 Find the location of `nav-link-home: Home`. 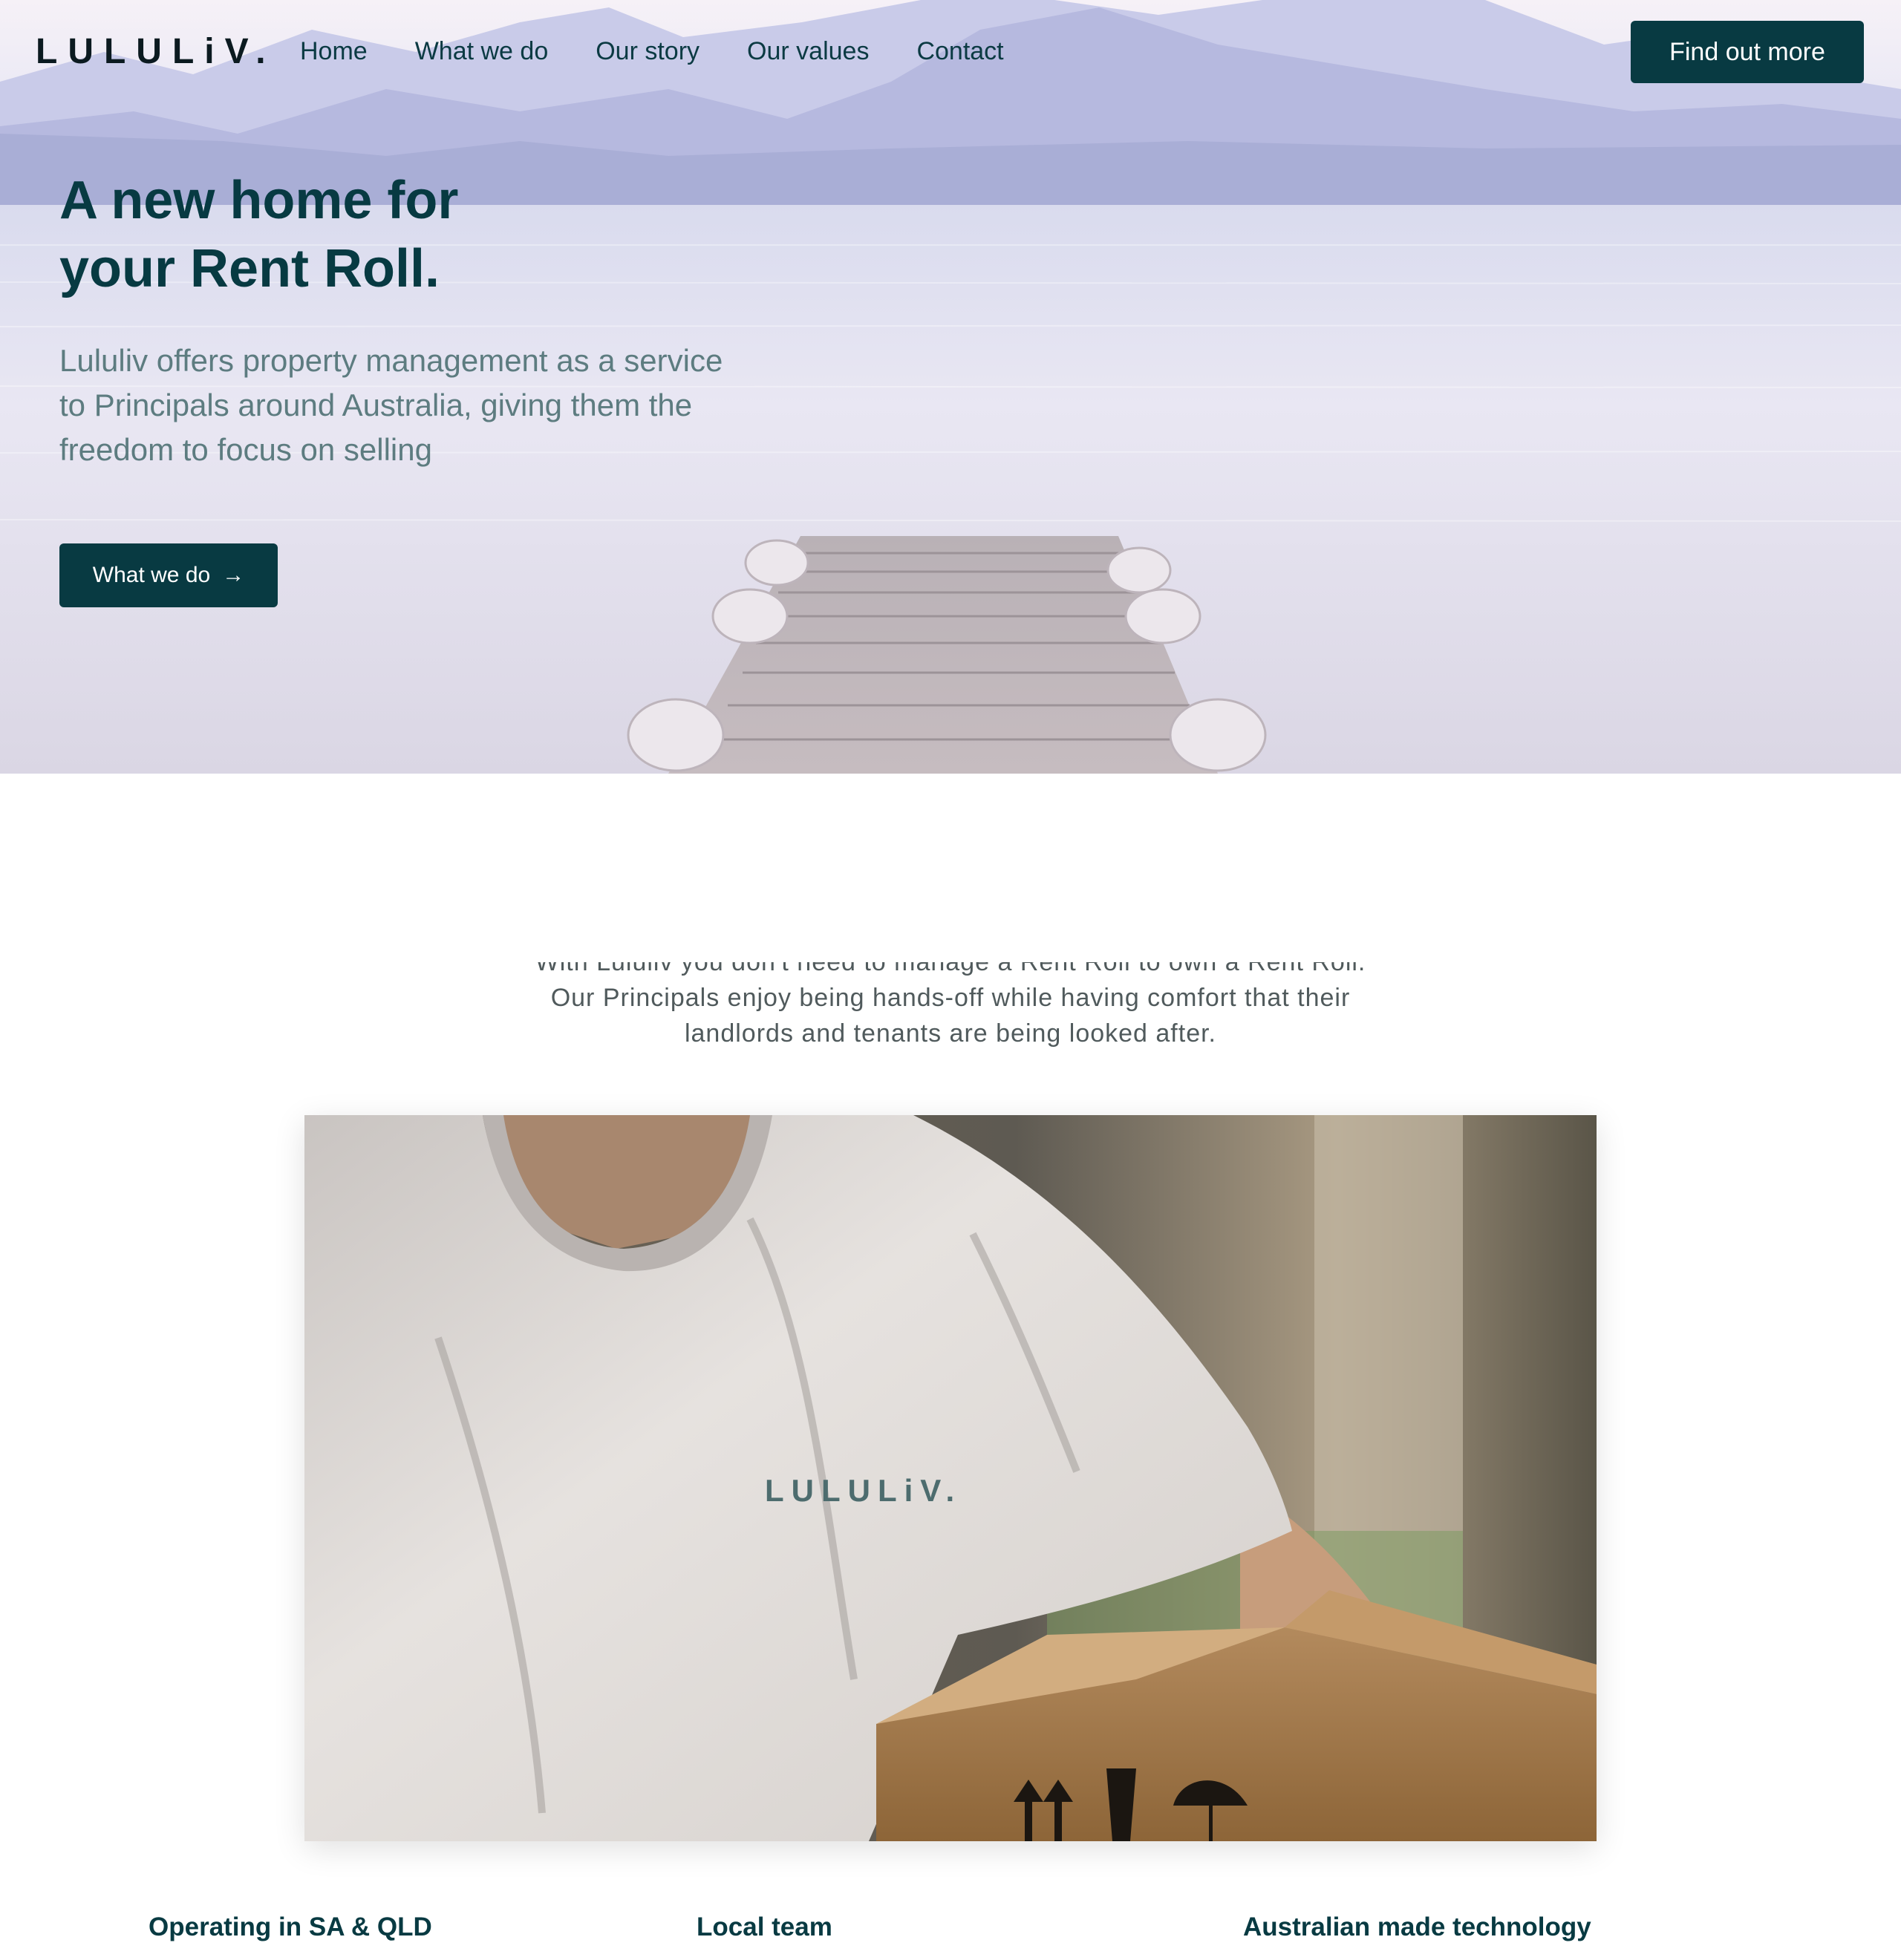

nav-link-home: Home is located at coordinates (334, 51).